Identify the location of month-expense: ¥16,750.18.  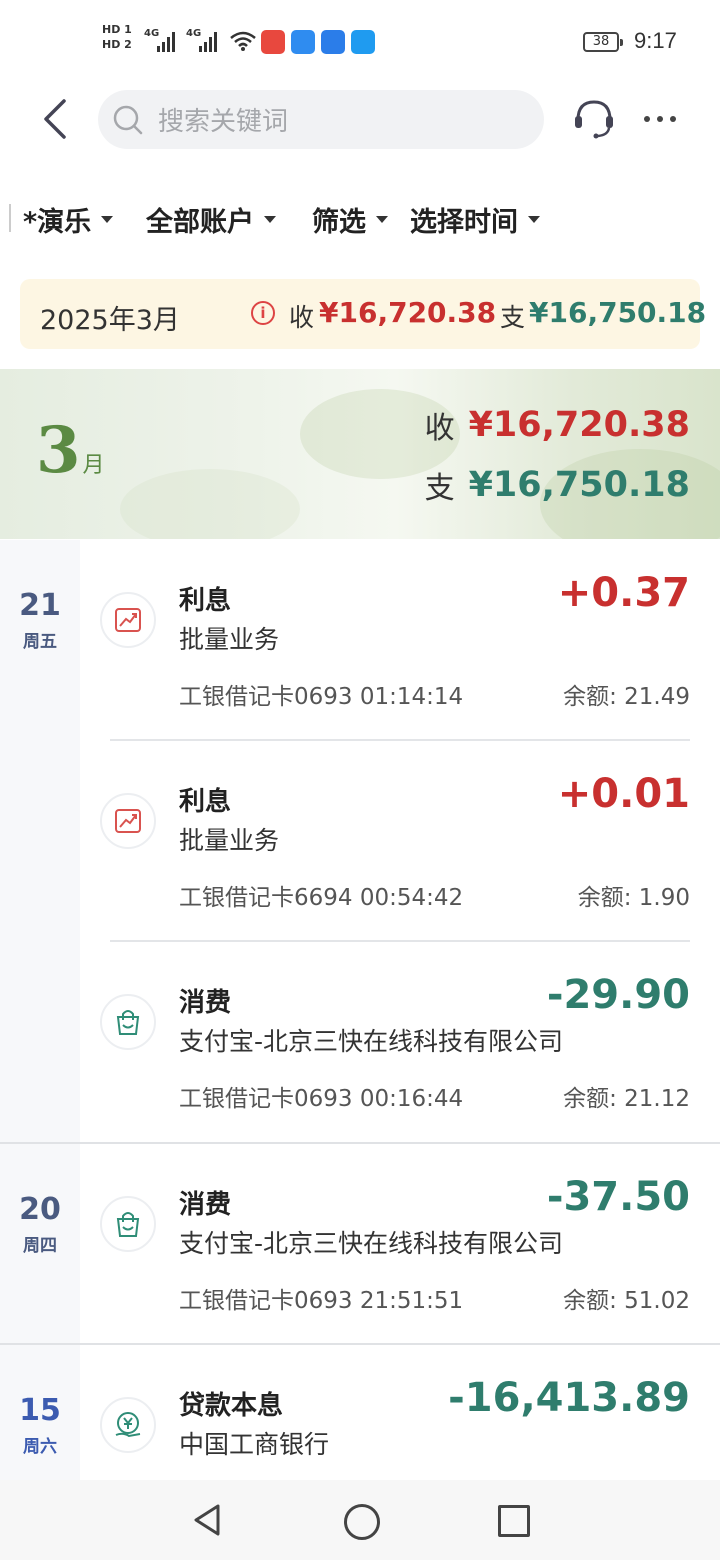
(579, 485).